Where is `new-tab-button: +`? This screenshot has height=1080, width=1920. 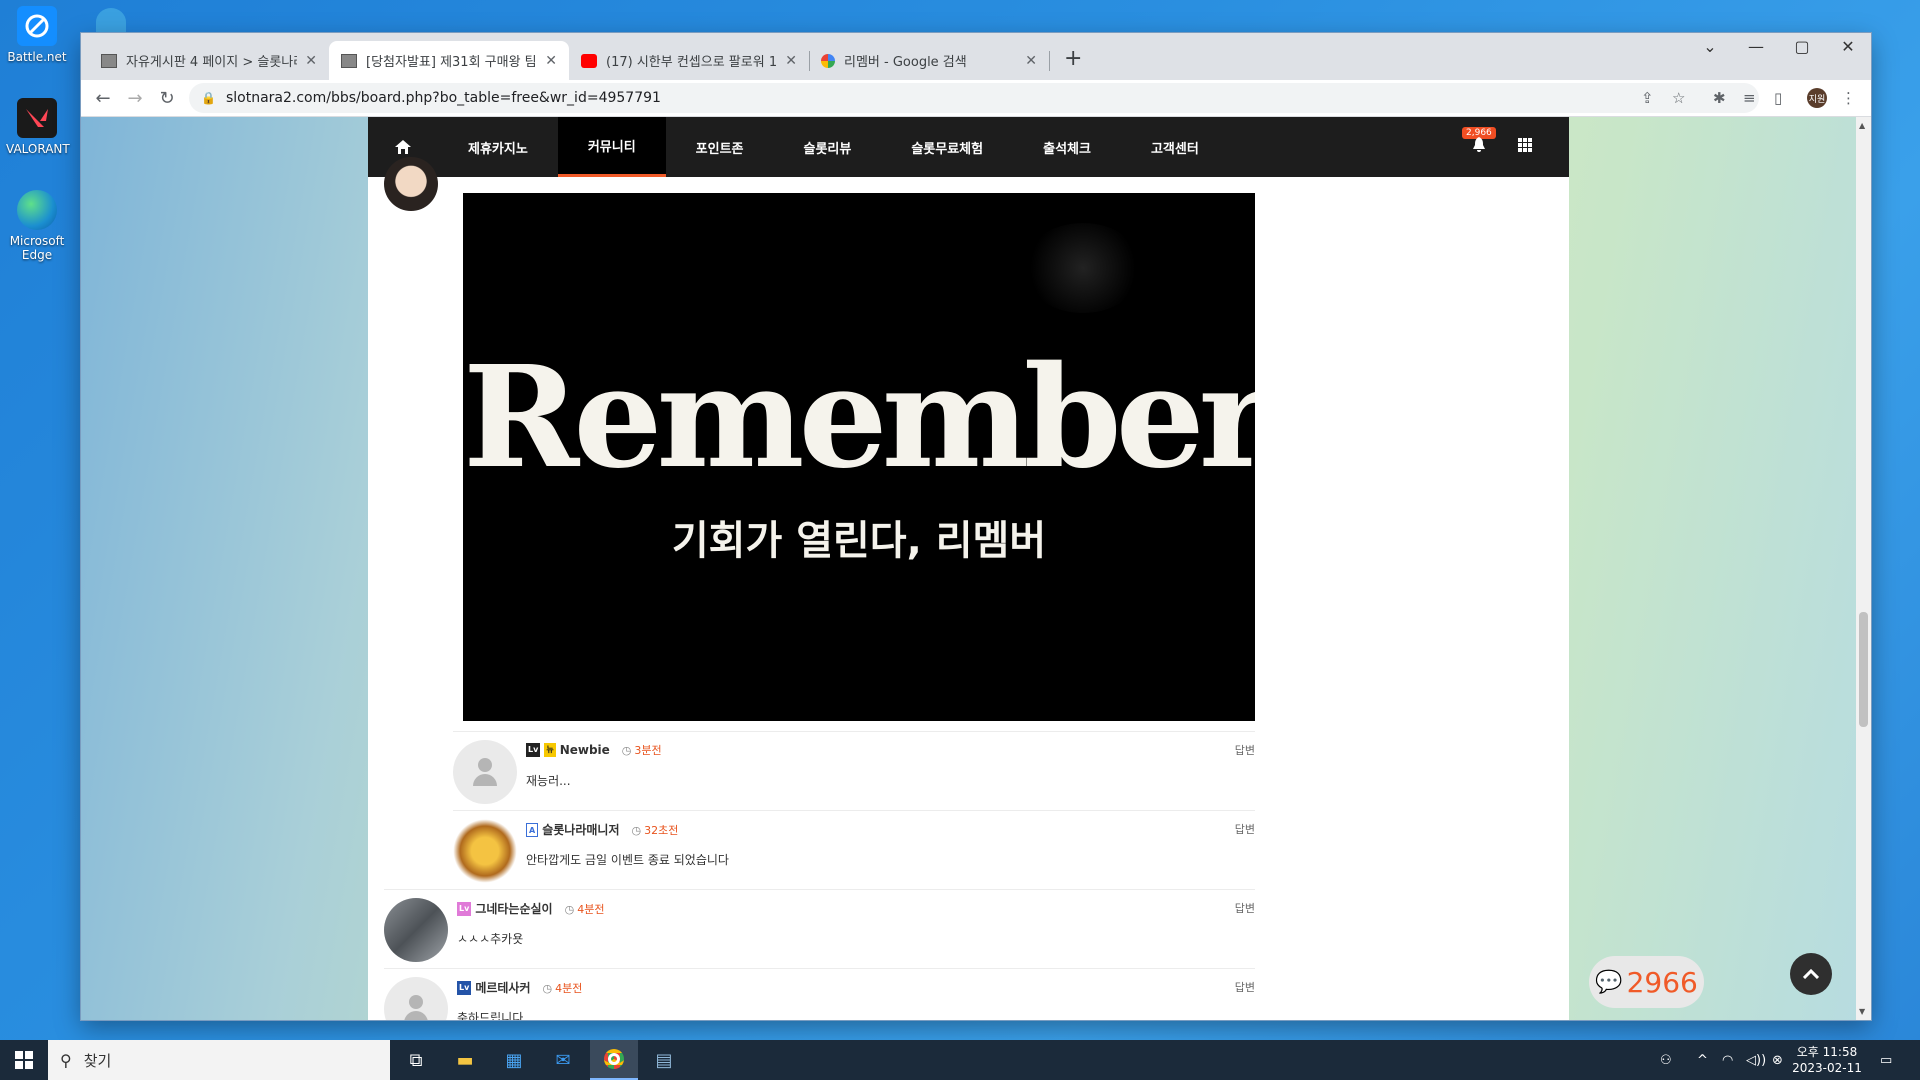
new-tab-button: + is located at coordinates (1073, 58).